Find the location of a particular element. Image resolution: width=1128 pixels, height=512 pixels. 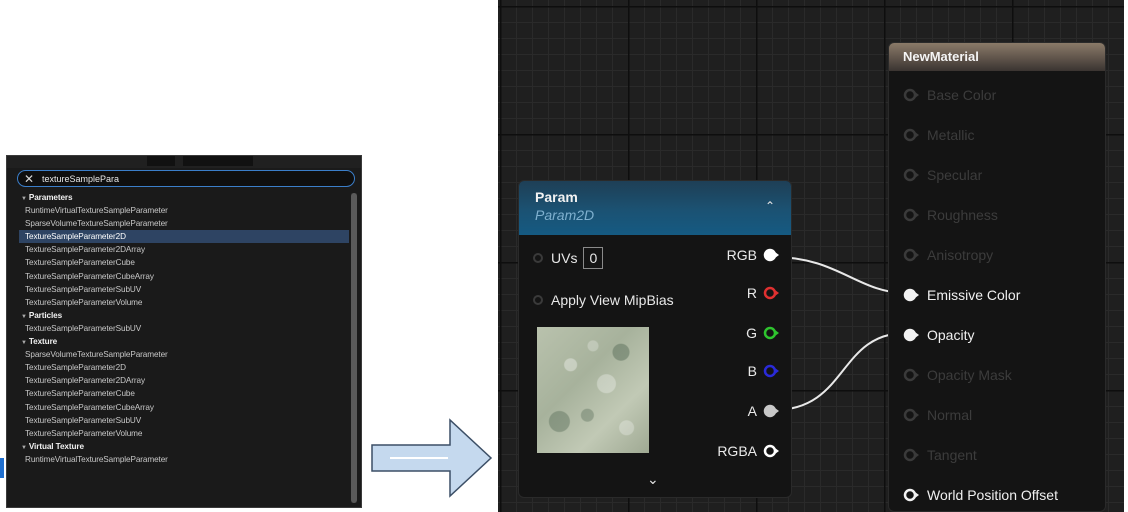

material-input-label: Opacity Mask is located at coordinates (969, 375).